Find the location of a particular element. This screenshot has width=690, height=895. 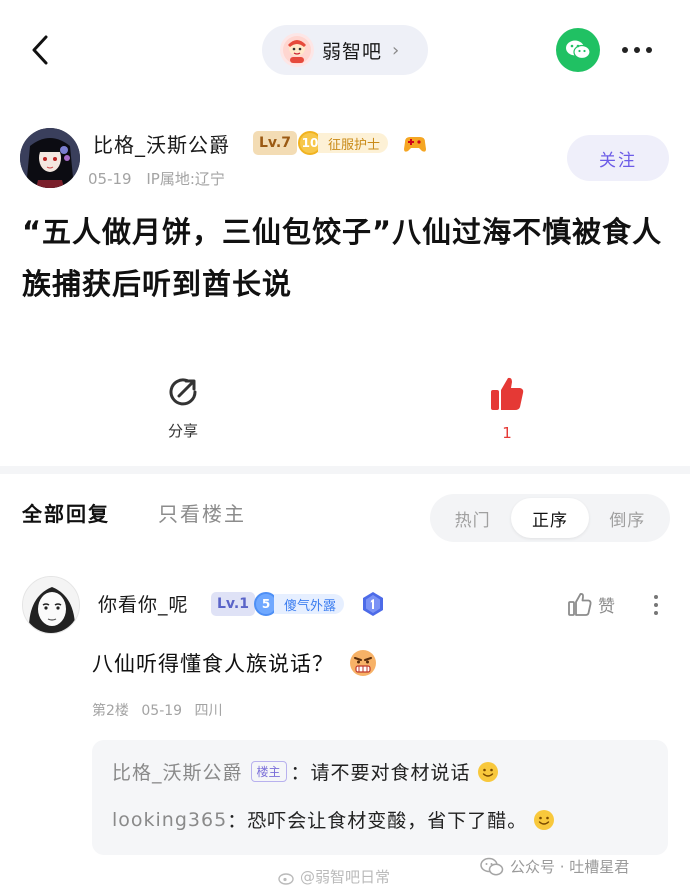

sort-hot: 热门 is located at coordinates (472, 518).